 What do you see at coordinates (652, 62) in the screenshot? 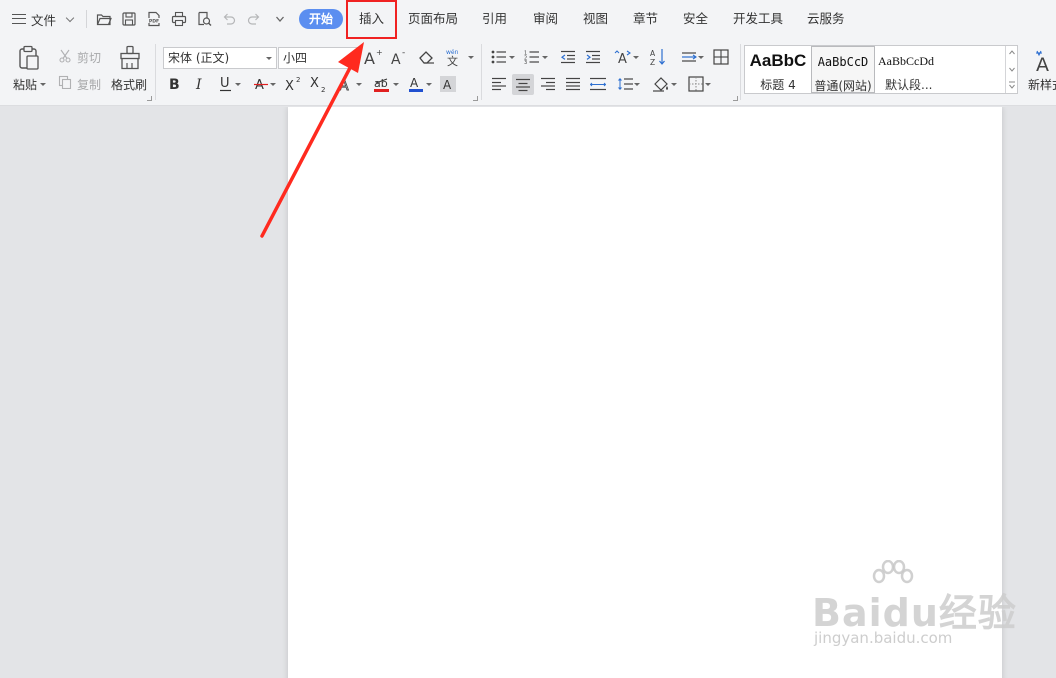
I see `svg-text: Z` at bounding box center [652, 62].